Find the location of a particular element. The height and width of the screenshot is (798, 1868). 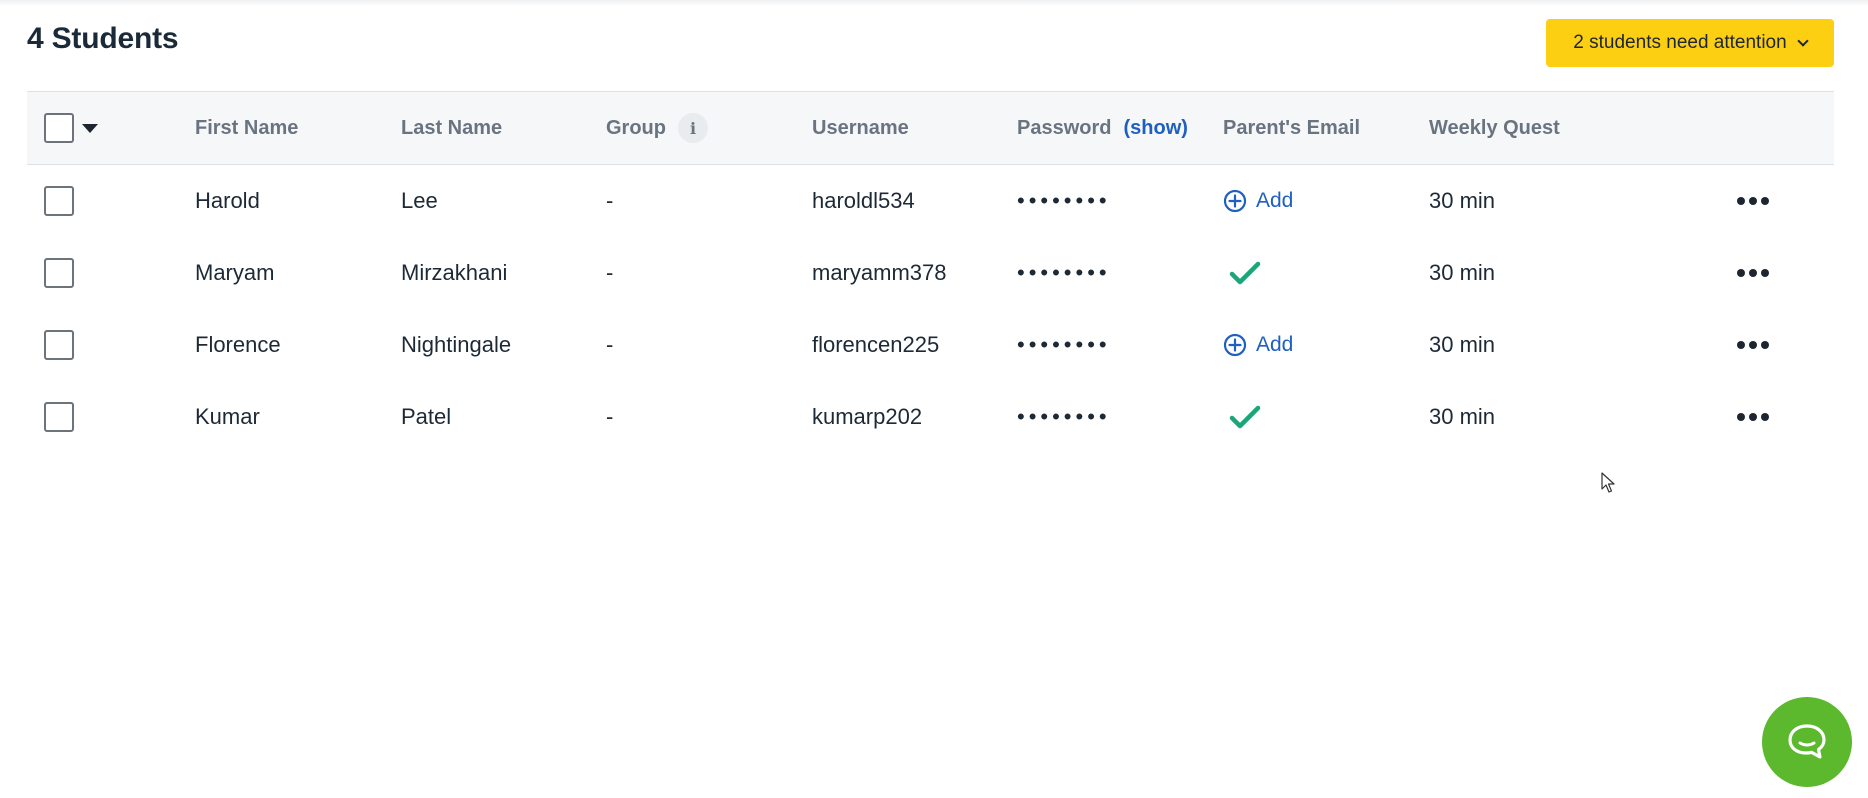

mouse-cursor-icon is located at coordinates (1609, 485).